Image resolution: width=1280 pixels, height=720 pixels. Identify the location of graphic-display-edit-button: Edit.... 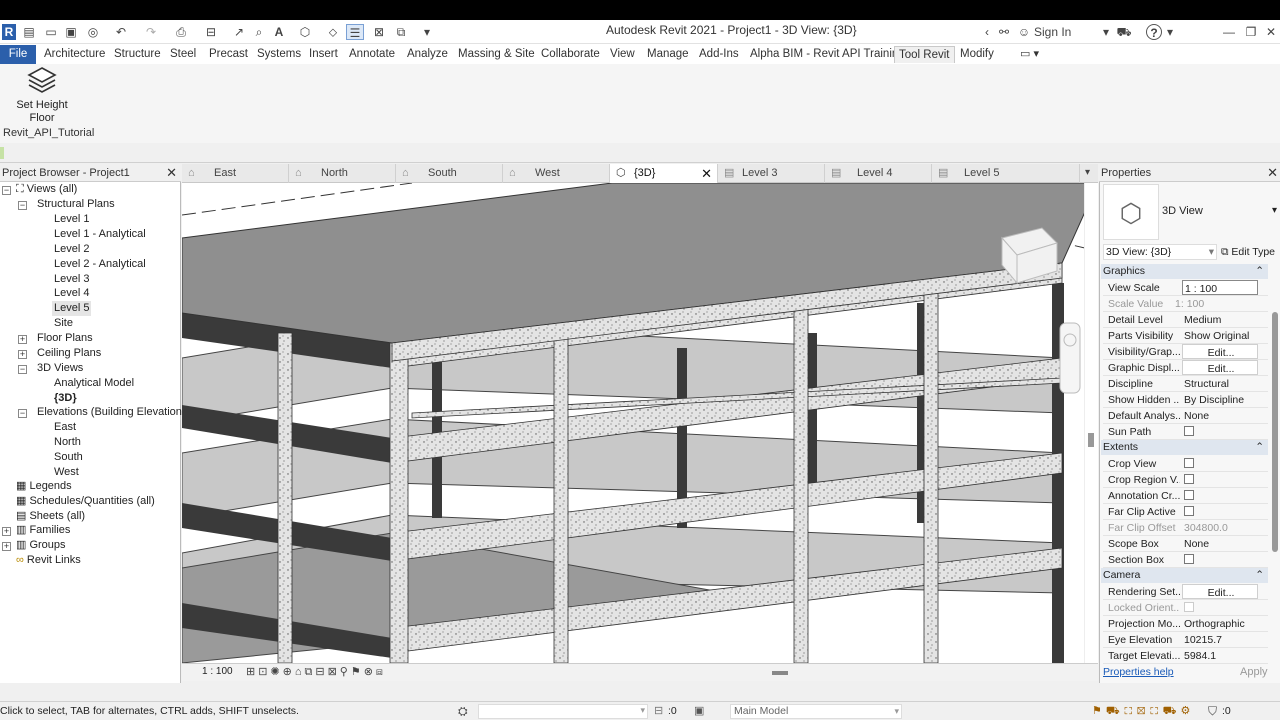
(1220, 367).